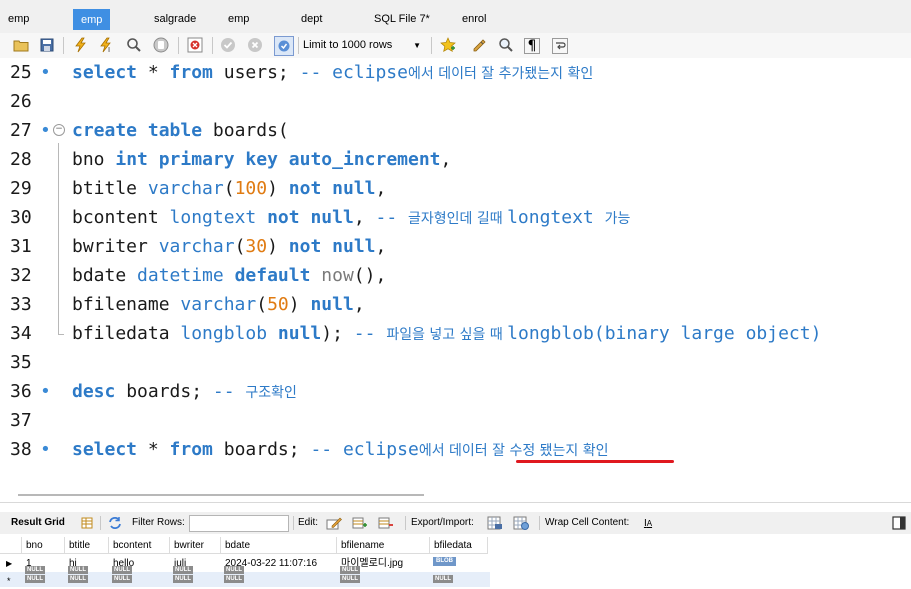 The width and height of the screenshot is (911, 589). Describe the element at coordinates (21, 333) in the screenshot. I see `line-number: 34` at that location.